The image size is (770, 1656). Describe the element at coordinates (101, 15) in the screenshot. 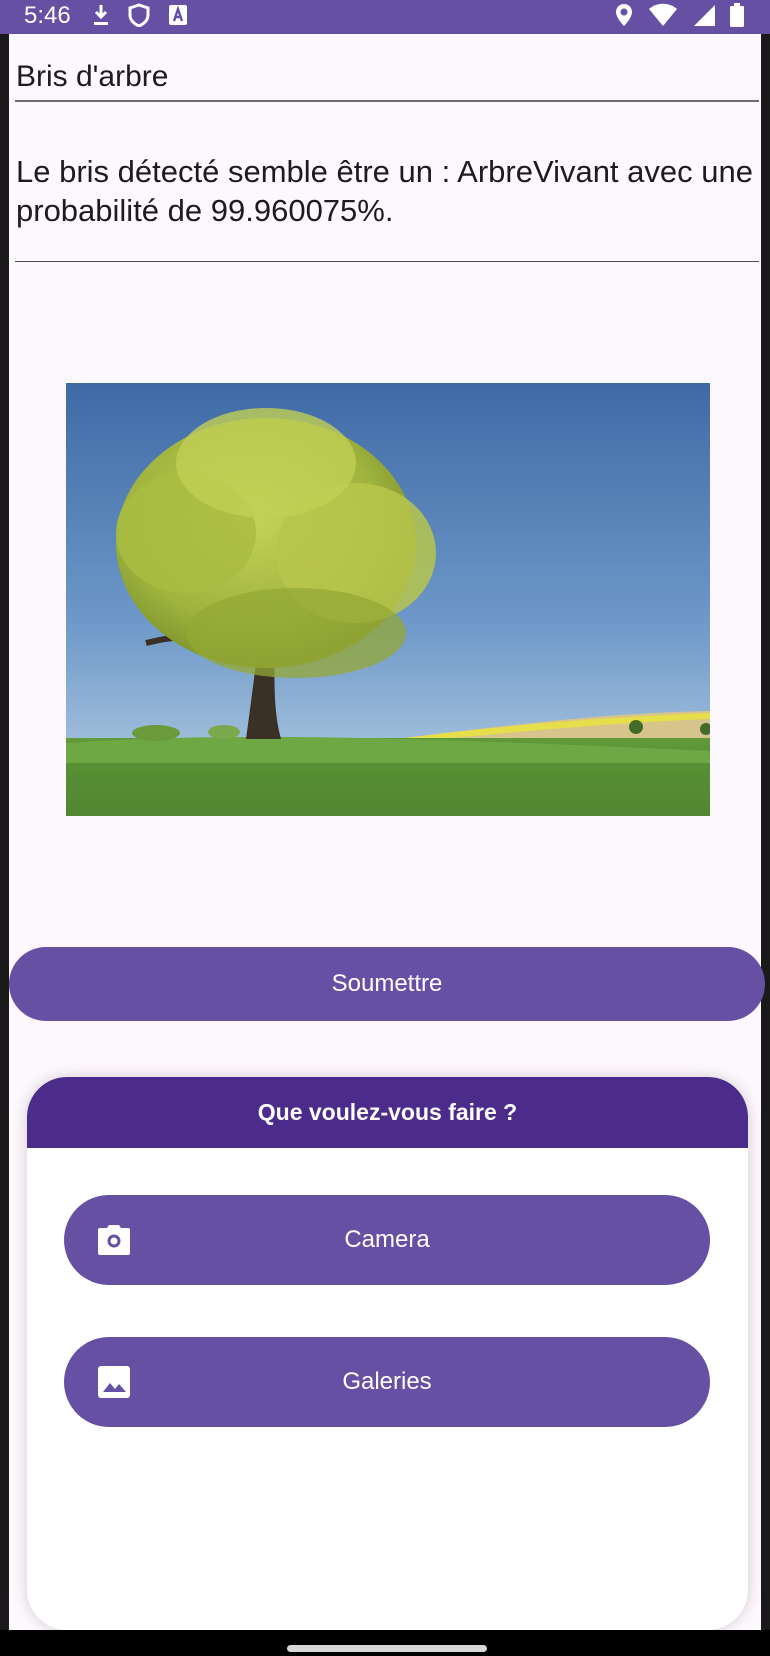

I see `download-icon` at that location.